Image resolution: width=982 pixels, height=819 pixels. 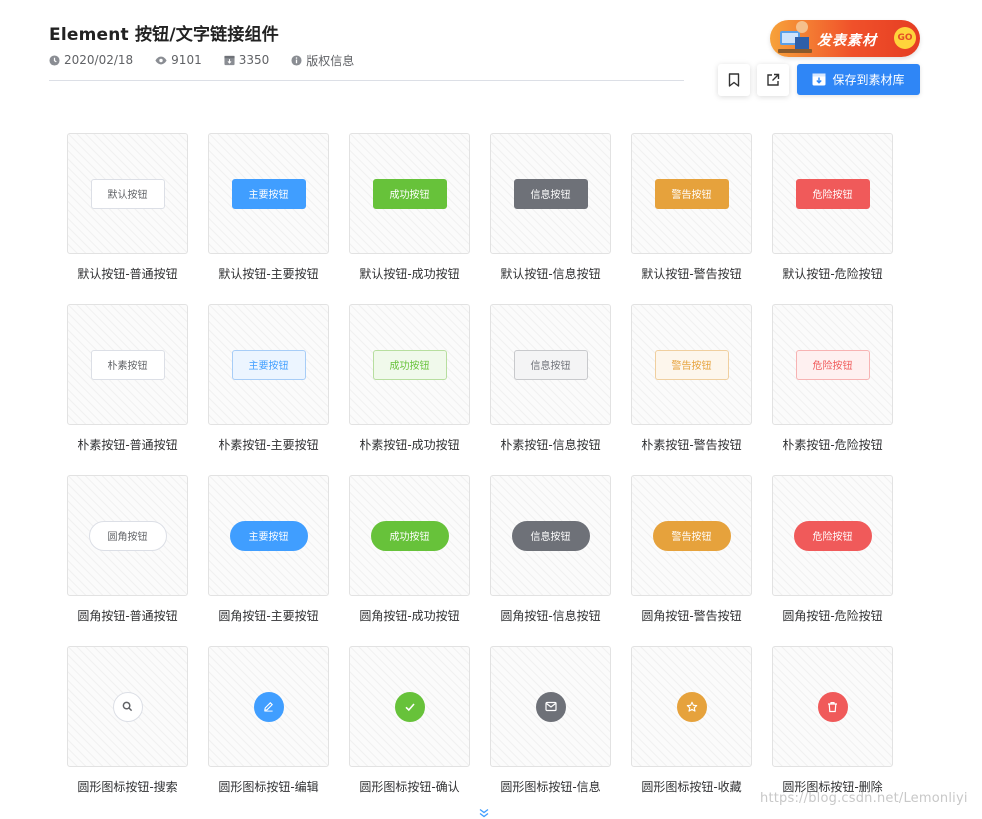 What do you see at coordinates (691, 273) in the screenshot?
I see `card-caption: 默认按钮-警告按钮` at bounding box center [691, 273].